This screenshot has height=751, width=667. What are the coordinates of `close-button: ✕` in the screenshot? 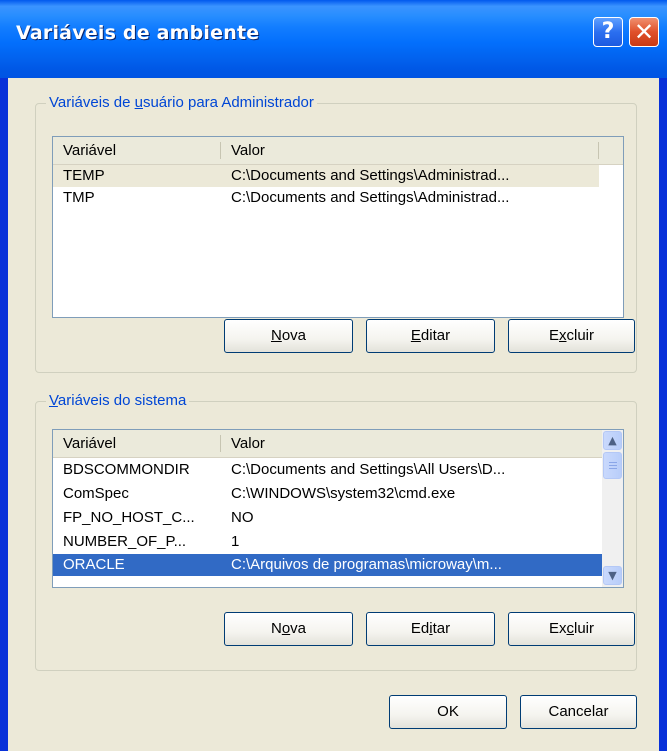 It's located at (644, 32).